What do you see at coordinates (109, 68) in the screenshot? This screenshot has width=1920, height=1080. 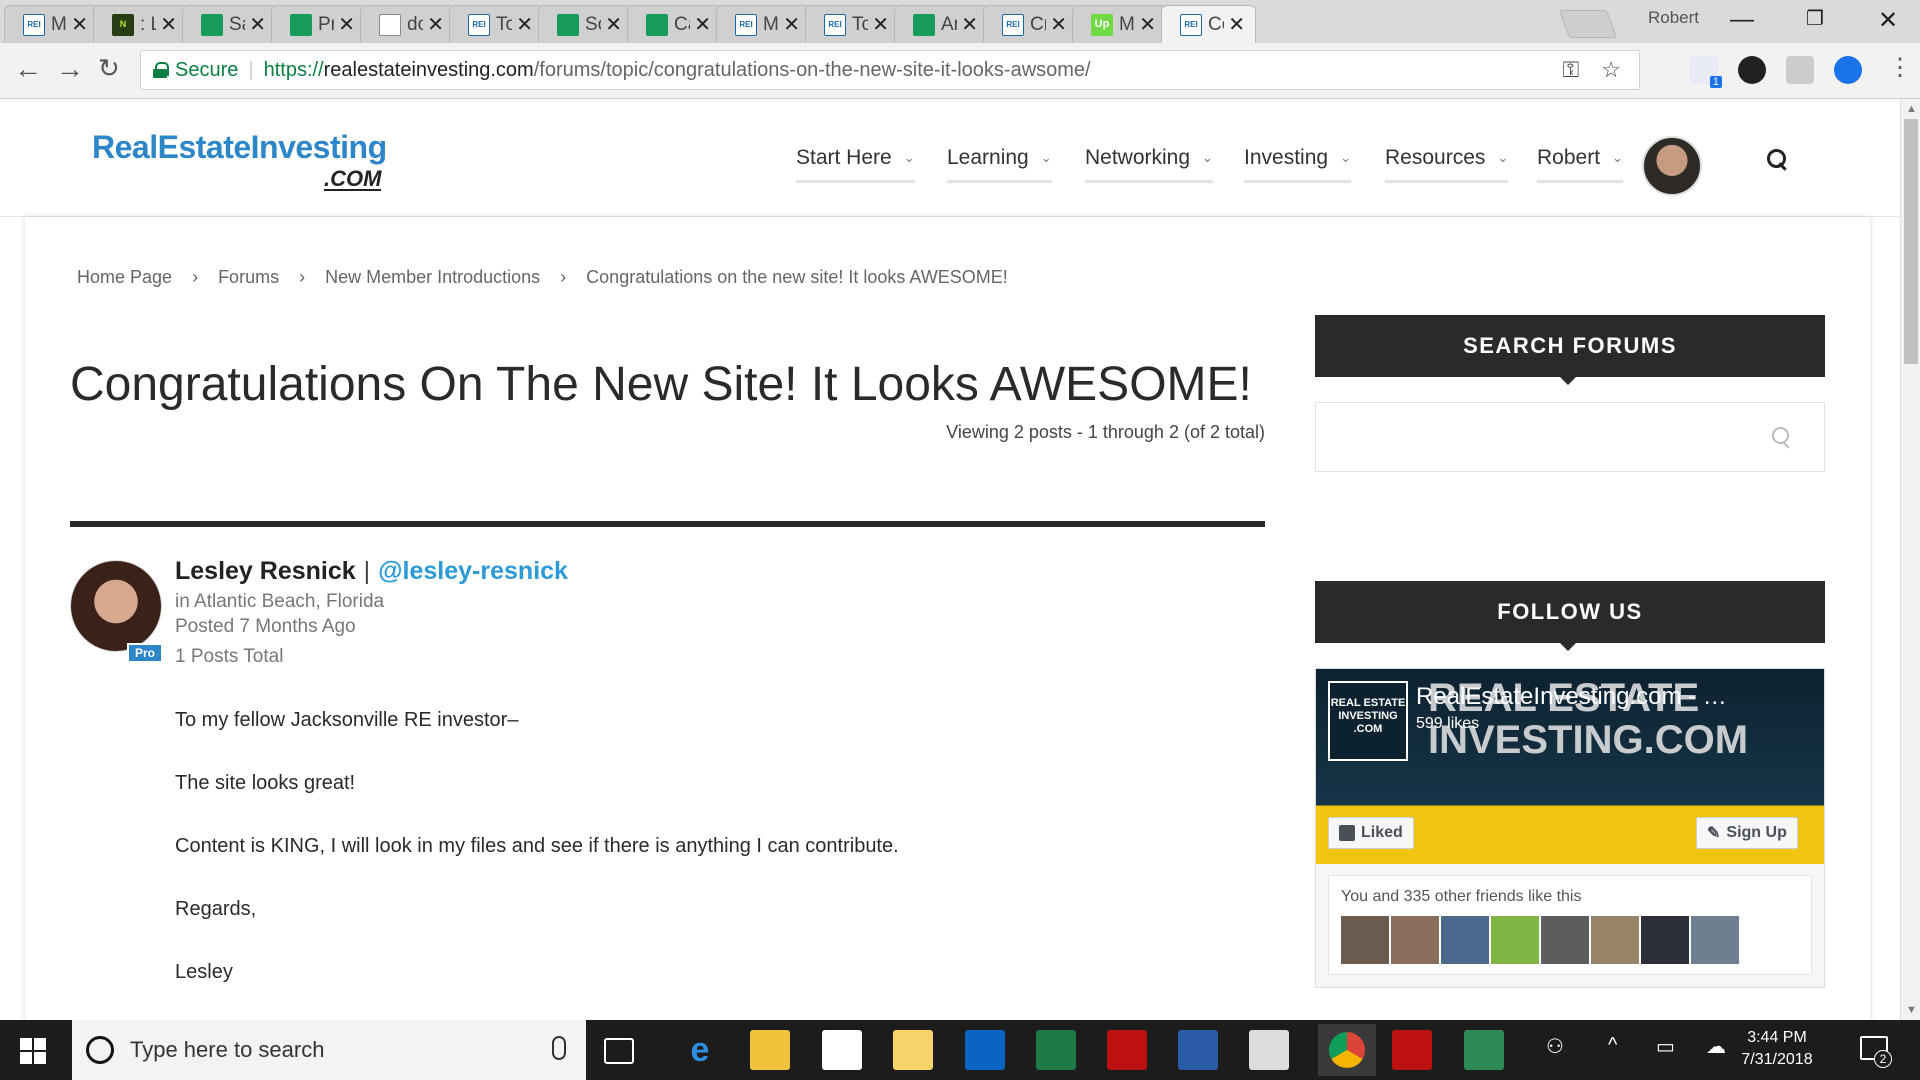 I see `reload-icon: ↻` at bounding box center [109, 68].